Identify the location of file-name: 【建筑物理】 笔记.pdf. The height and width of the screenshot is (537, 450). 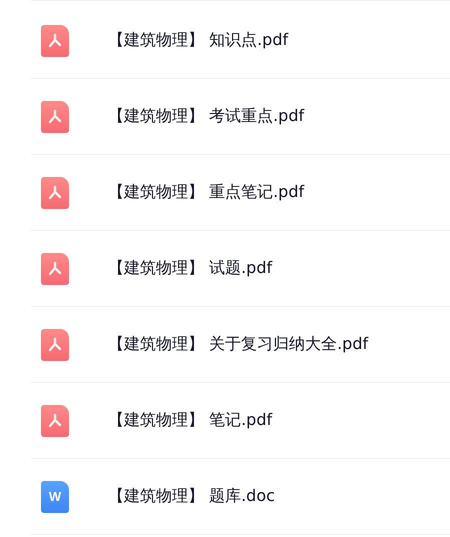
(190, 420).